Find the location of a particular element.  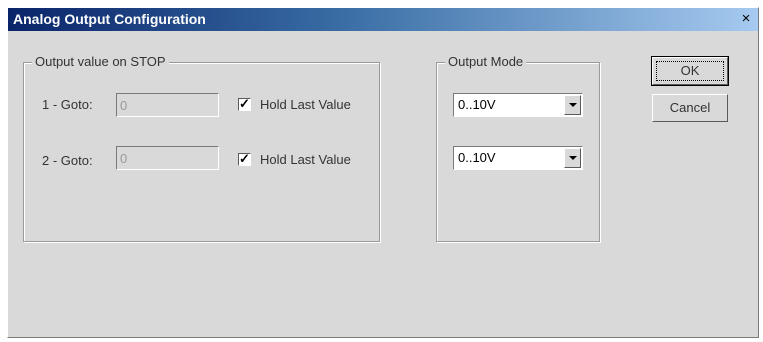

hold-last-value-2-label: Hold Last Value is located at coordinates (305, 159).